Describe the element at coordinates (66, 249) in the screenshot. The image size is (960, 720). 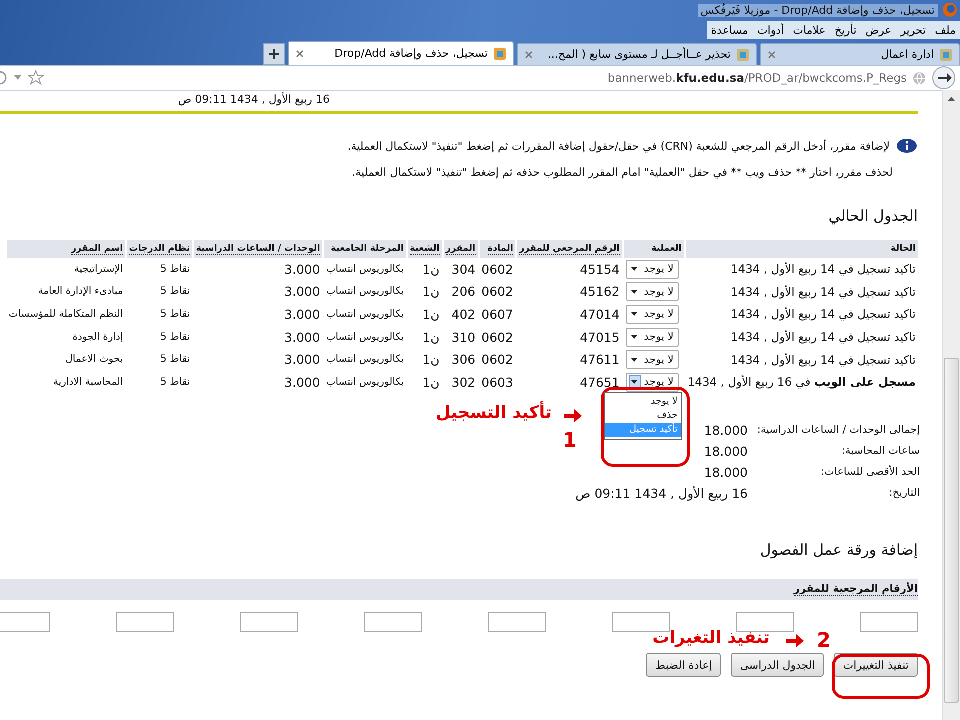
I see `column-header: اسم المقرر` at that location.